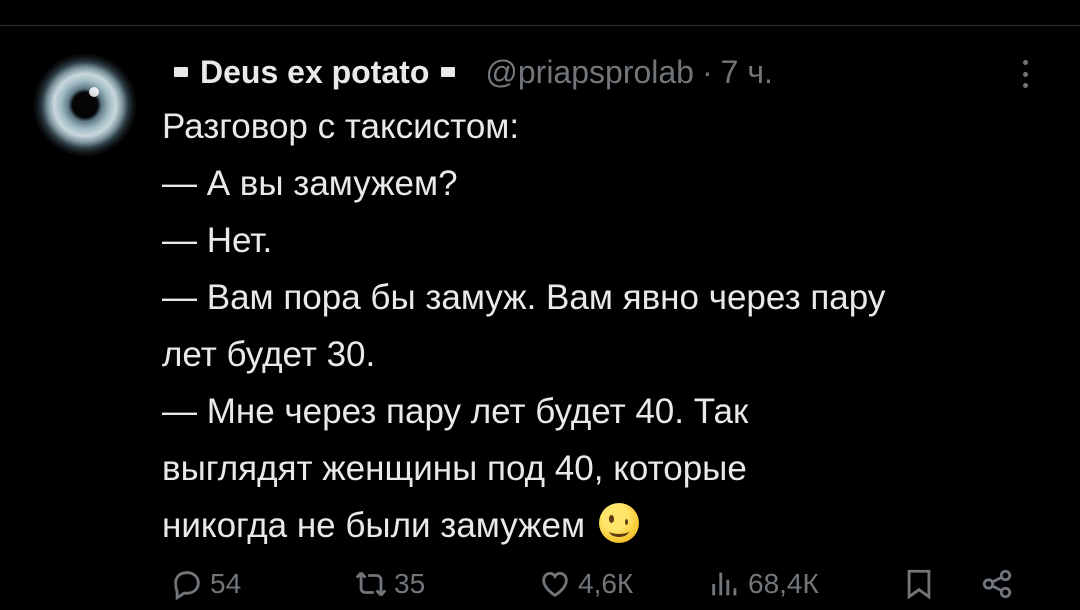 This screenshot has height=610, width=1080. What do you see at coordinates (371, 584) in the screenshot?
I see `retweet-icon` at bounding box center [371, 584].